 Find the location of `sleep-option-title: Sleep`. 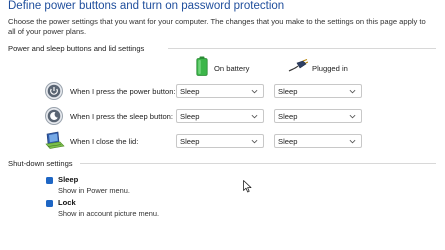

sleep-option-title: Sleep is located at coordinates (68, 179).